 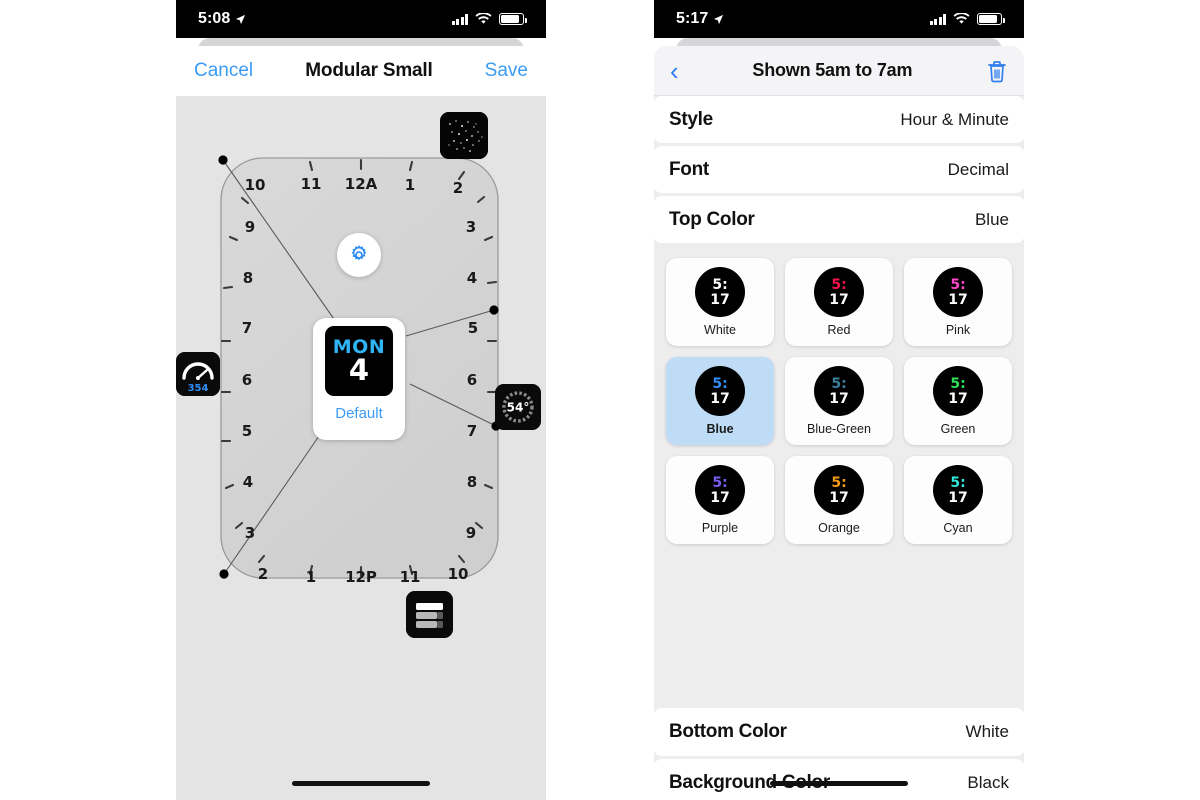 I want to click on row-style: Style Hour & Minute, so click(x=839, y=119).